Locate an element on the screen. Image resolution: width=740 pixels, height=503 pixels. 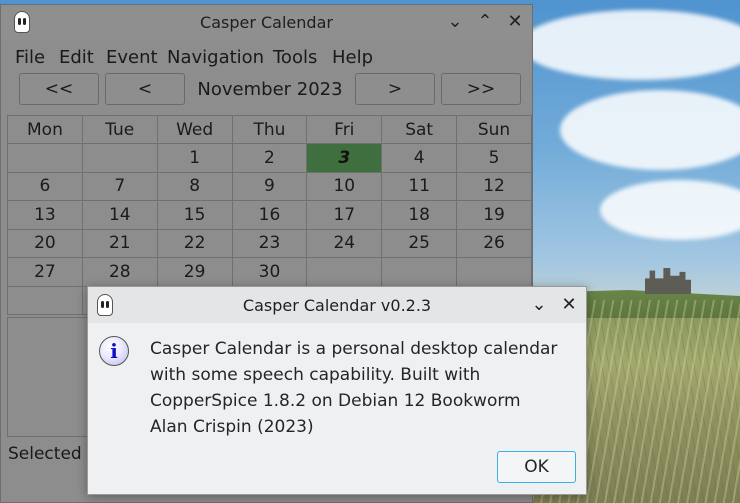
day-cell: 2 is located at coordinates (269, 158).